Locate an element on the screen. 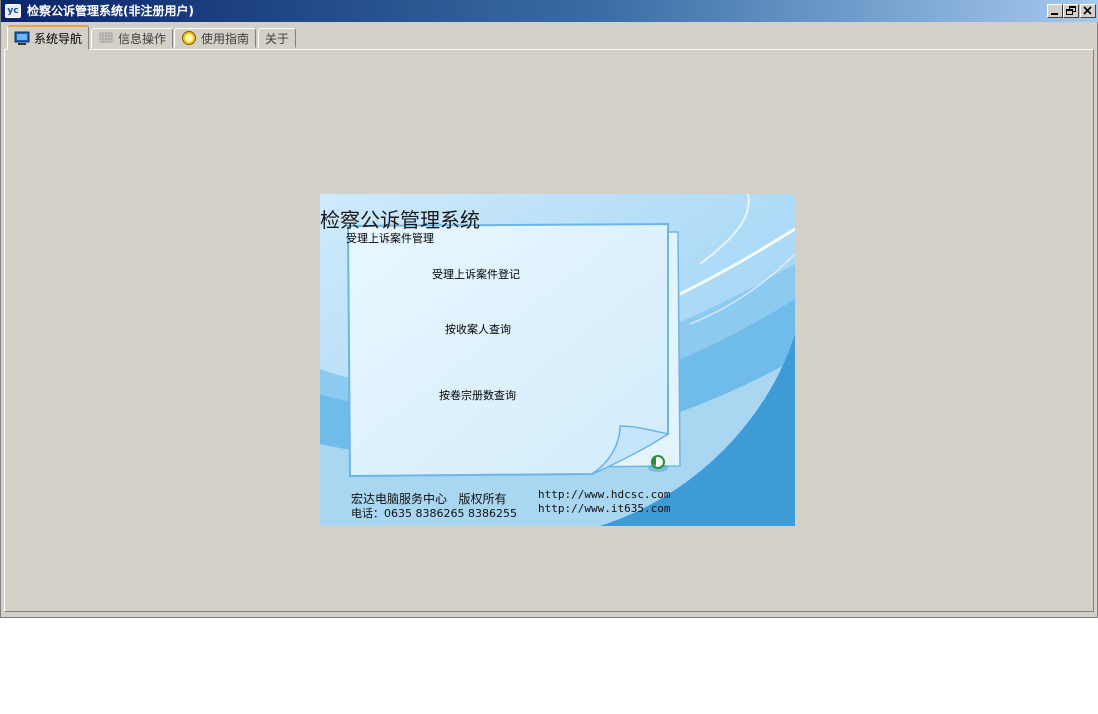 The height and width of the screenshot is (714, 1098). footer-url-hdcsc: http://www.hdcsc.com is located at coordinates (604, 494).